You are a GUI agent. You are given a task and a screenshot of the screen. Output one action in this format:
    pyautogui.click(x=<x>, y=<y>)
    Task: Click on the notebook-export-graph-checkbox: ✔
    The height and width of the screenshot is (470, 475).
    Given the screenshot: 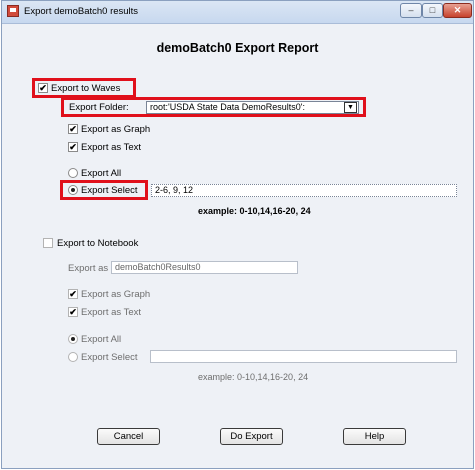 What is the action you would take?
    pyautogui.click(x=73, y=294)
    